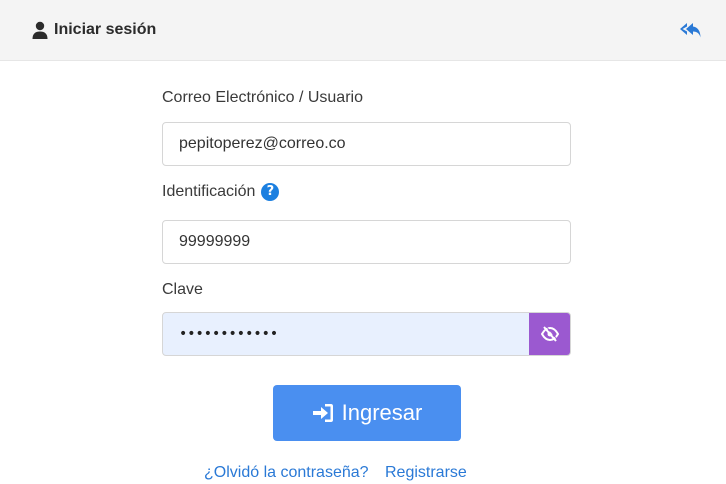  I want to click on login-button-label: Ingresar, so click(382, 412).